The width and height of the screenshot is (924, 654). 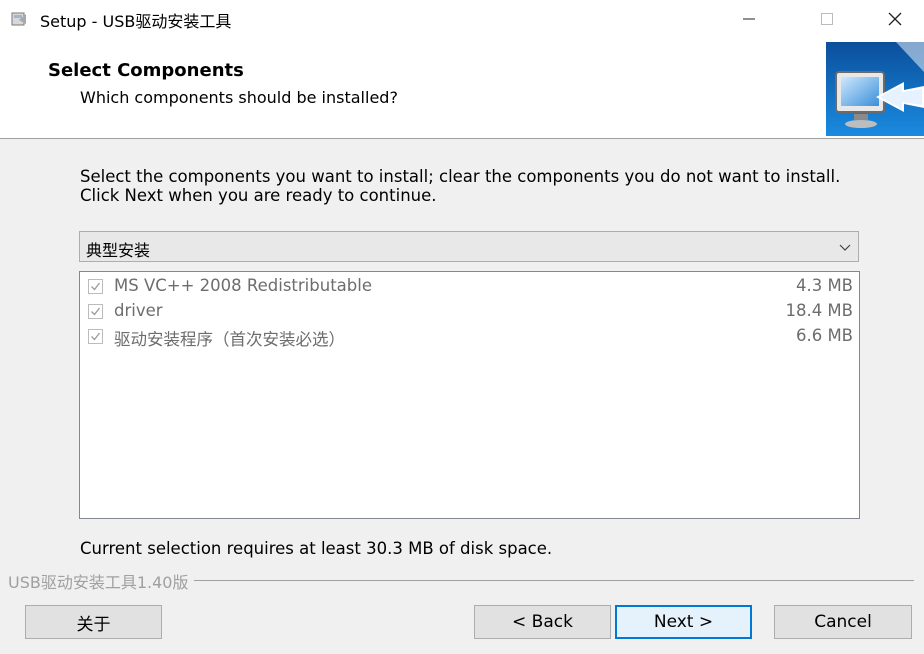 I want to click on list-item: driver 18.4 MB, so click(x=470, y=312).